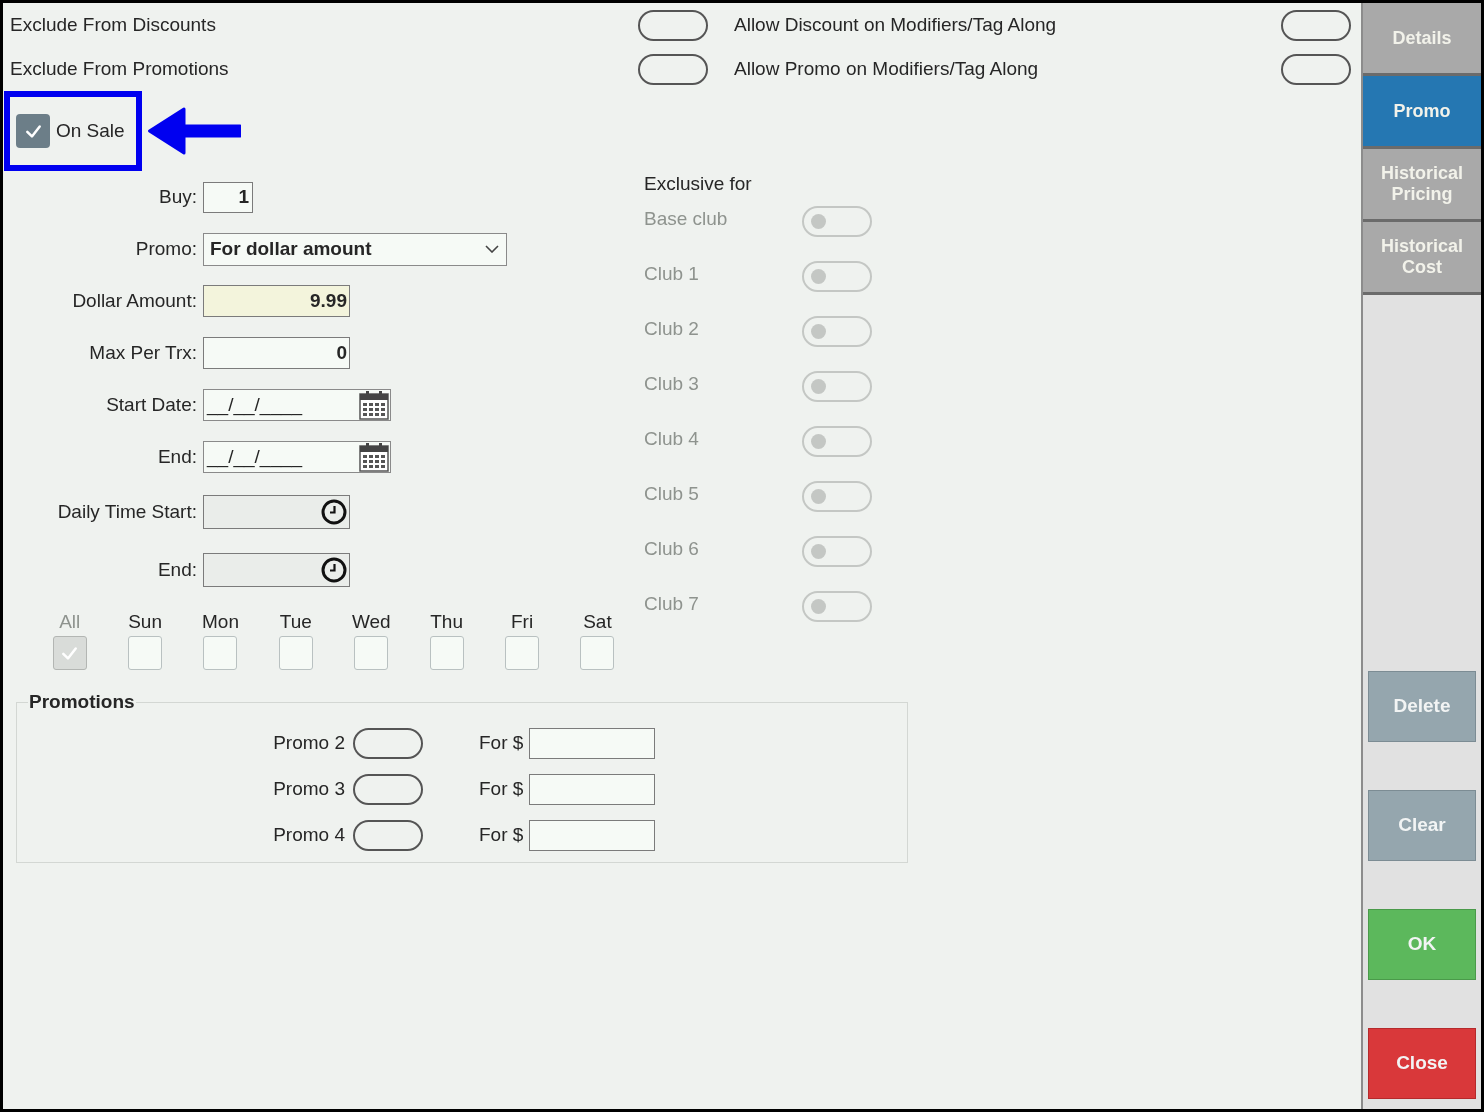 The width and height of the screenshot is (1484, 1112). I want to click on field-label: Dollar Amount:, so click(134, 300).